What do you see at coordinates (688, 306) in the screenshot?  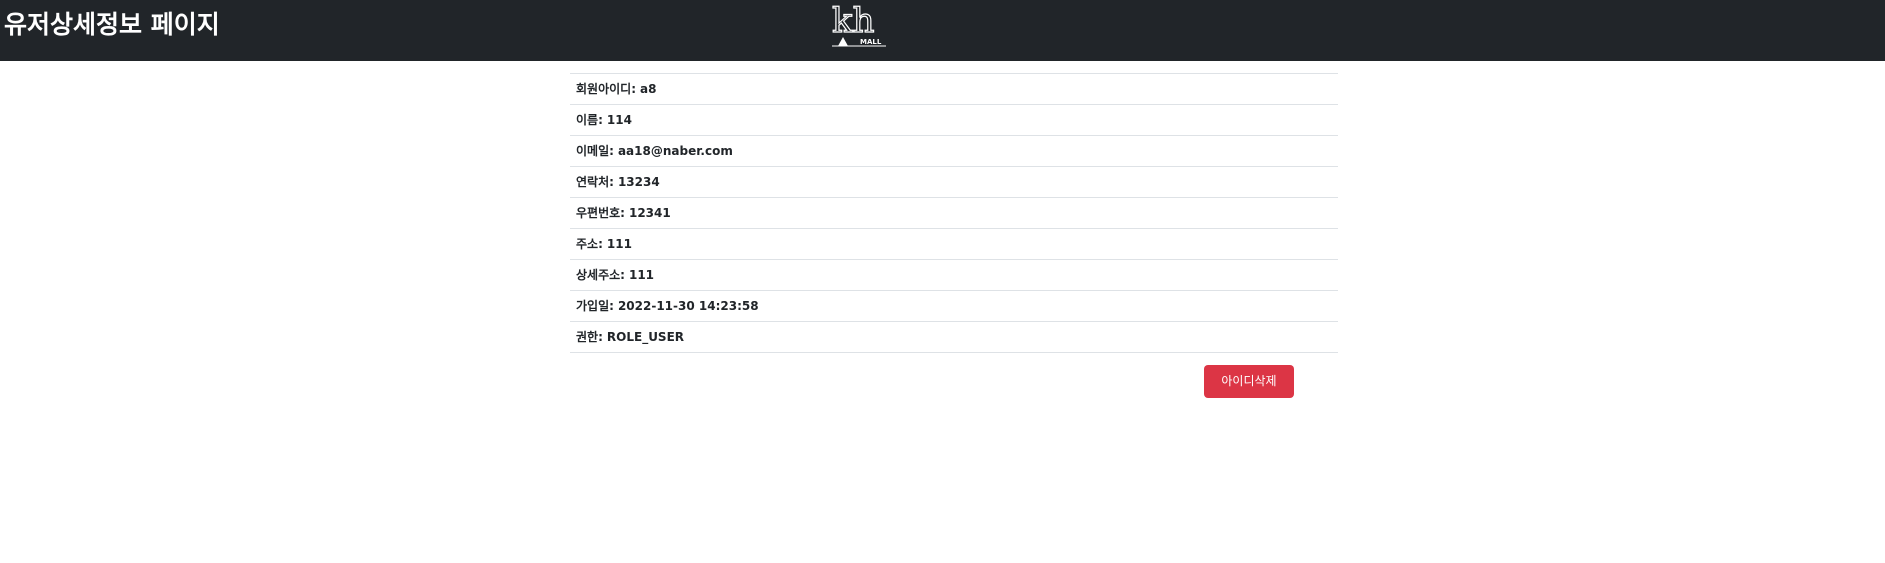 I see `detail-value: 2022-11-30 14:23:58` at bounding box center [688, 306].